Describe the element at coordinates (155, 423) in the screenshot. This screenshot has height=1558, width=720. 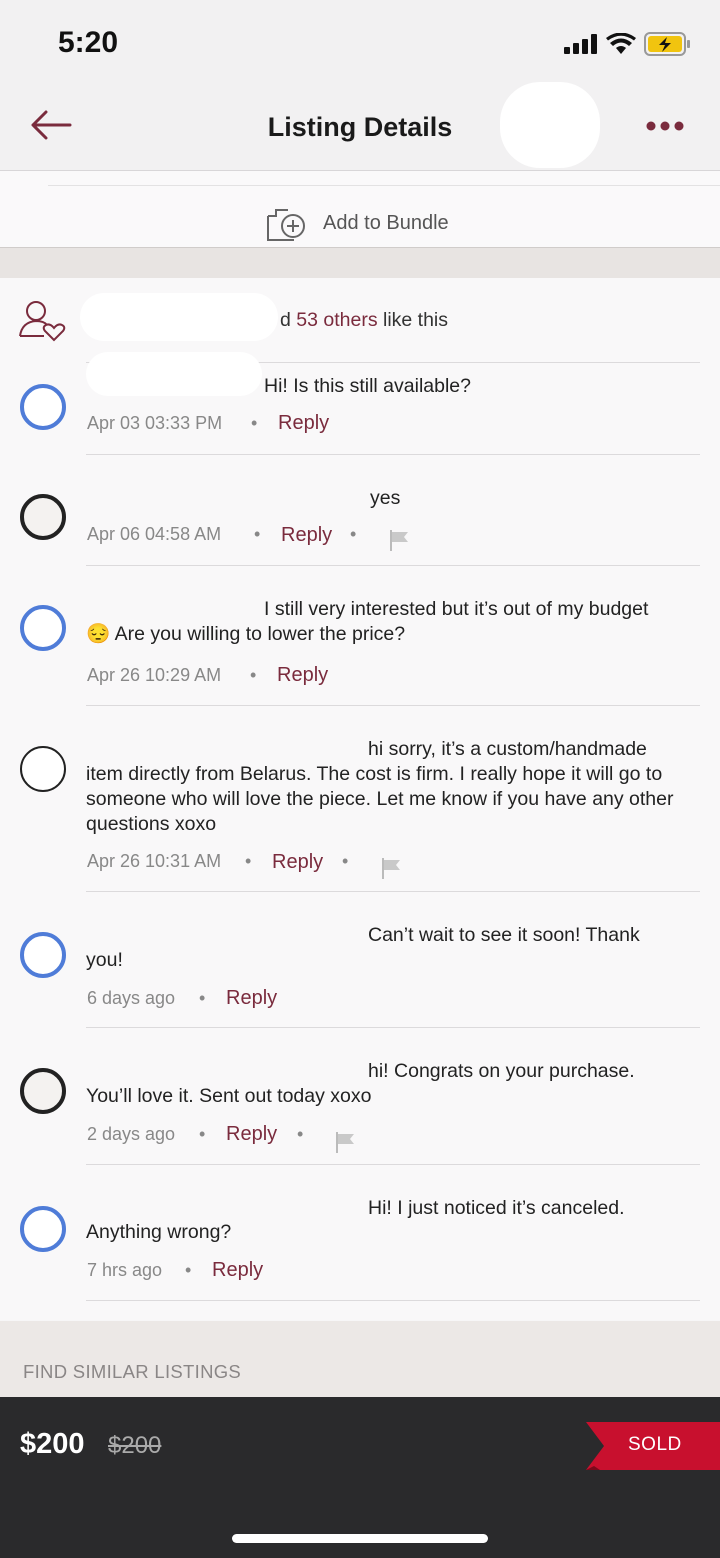
I see `comment-time: Apr 03 03:33 PM` at that location.